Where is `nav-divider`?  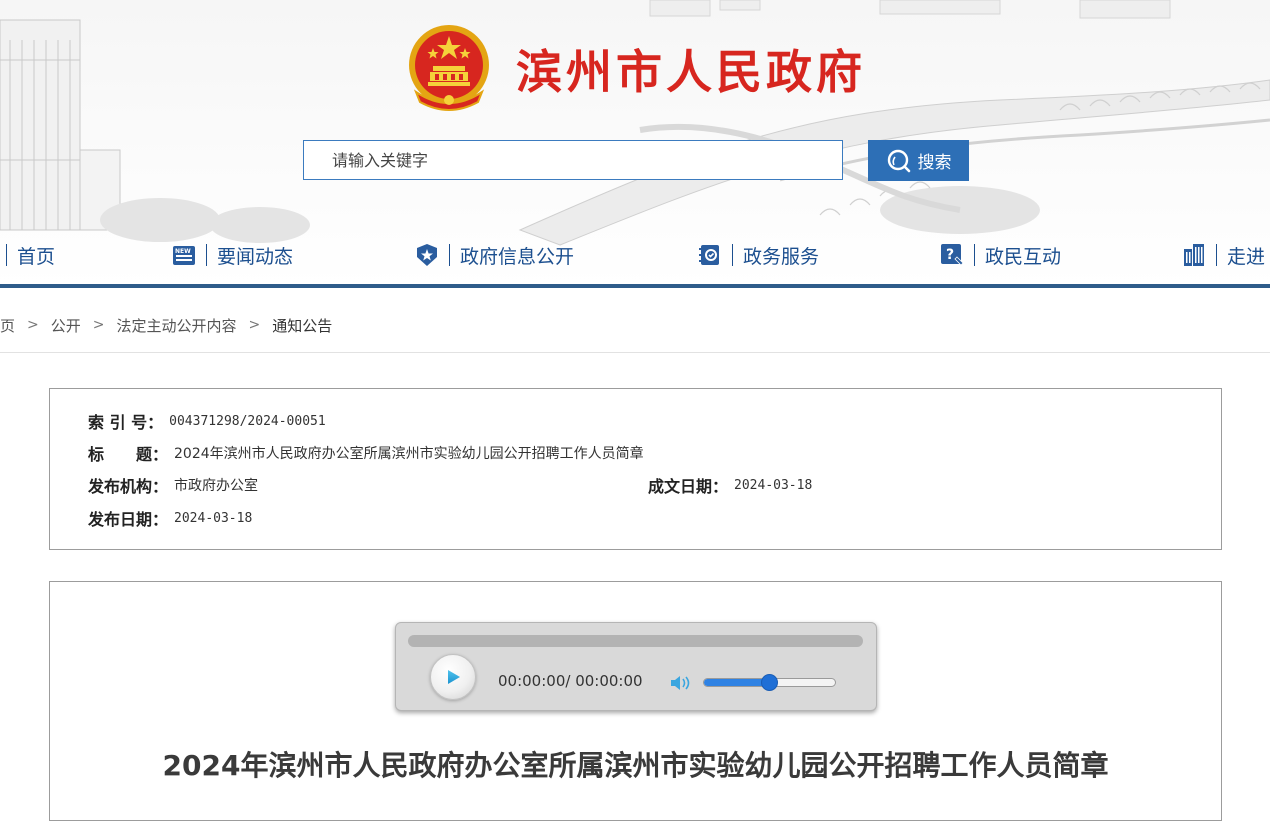
nav-divider is located at coordinates (635, 286).